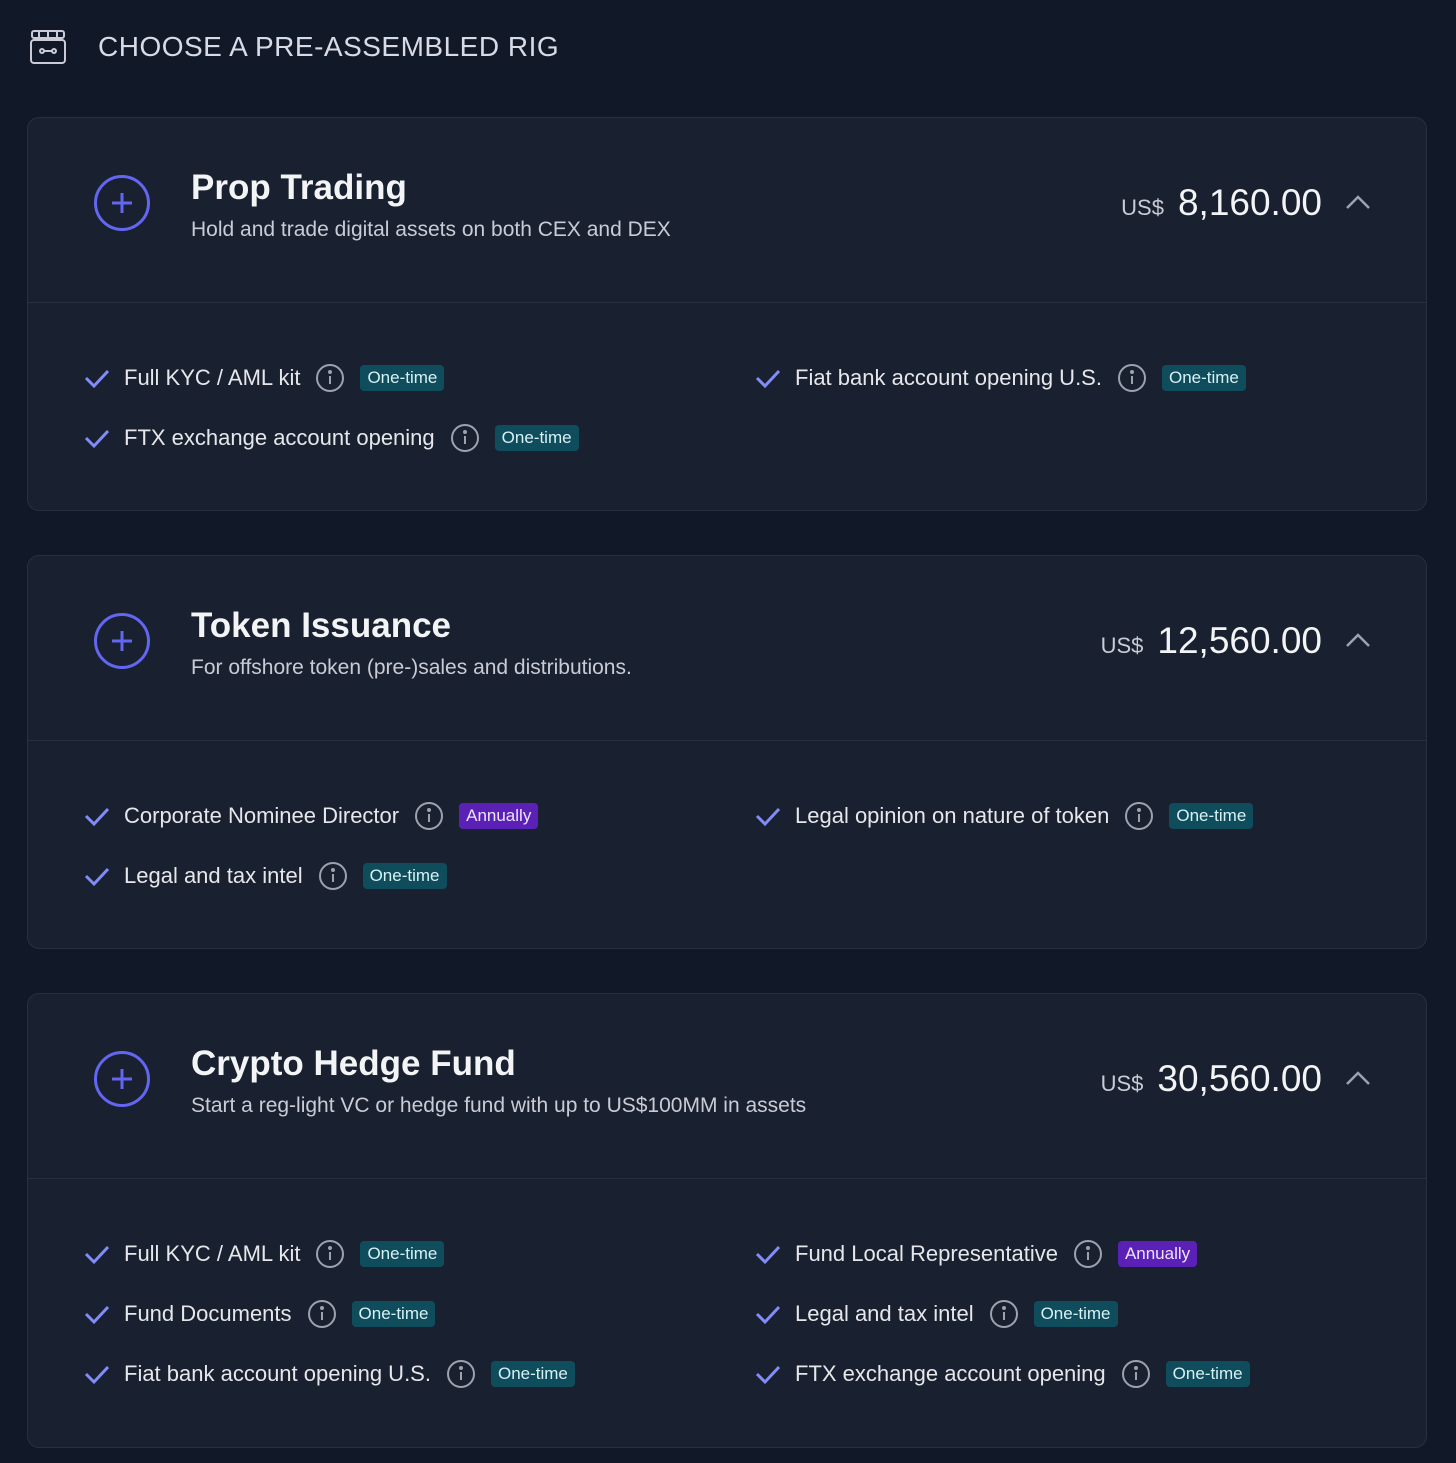 The image size is (1456, 1463). I want to click on card-title: Prop Trading, so click(299, 187).